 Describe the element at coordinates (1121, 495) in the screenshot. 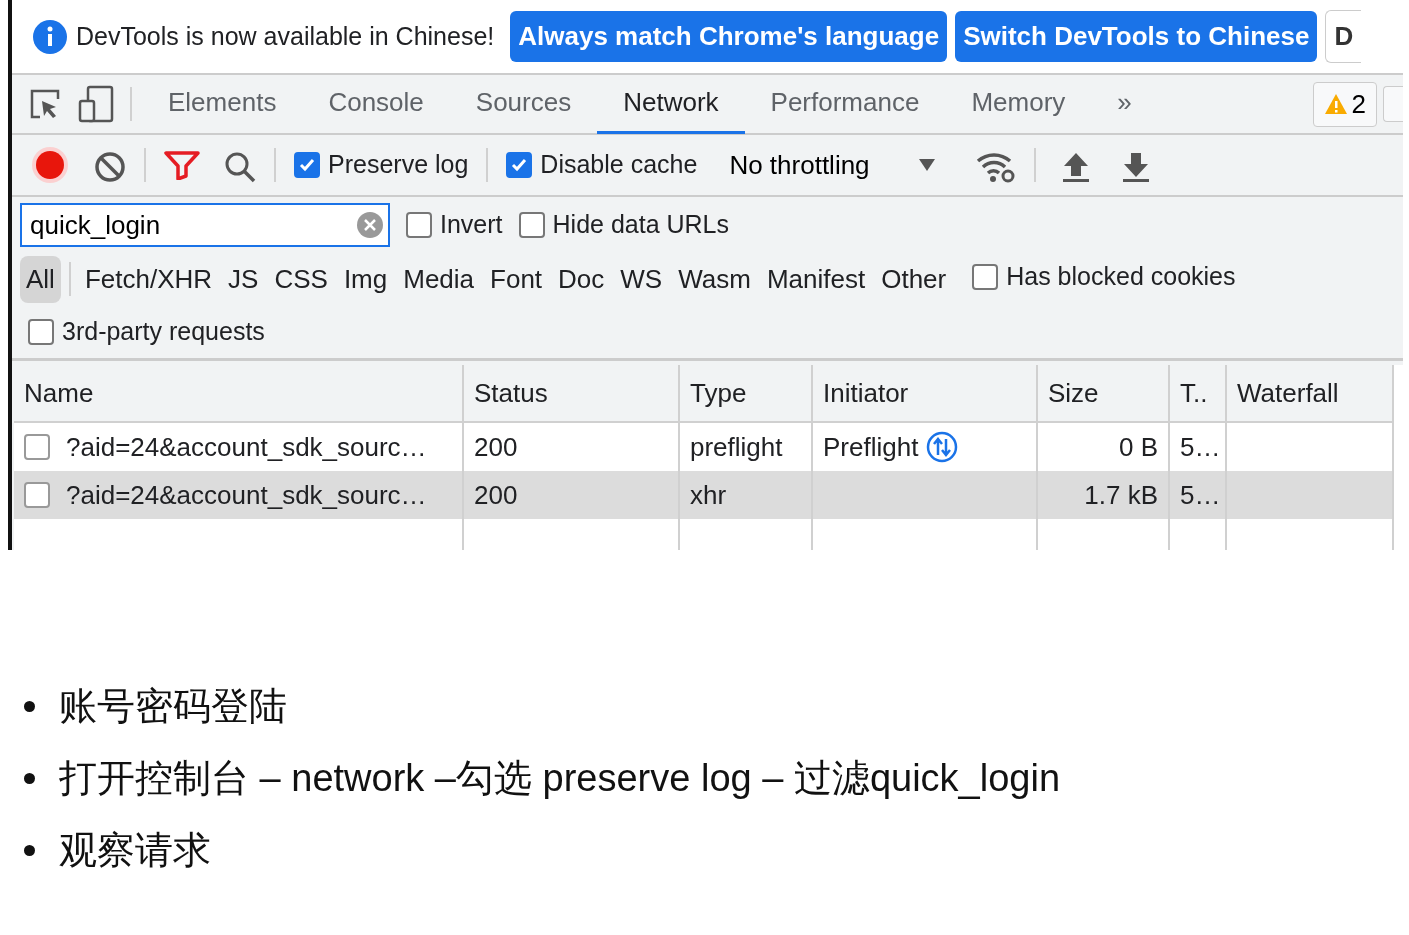

I see `table-cell-text: 1.7 kB` at that location.